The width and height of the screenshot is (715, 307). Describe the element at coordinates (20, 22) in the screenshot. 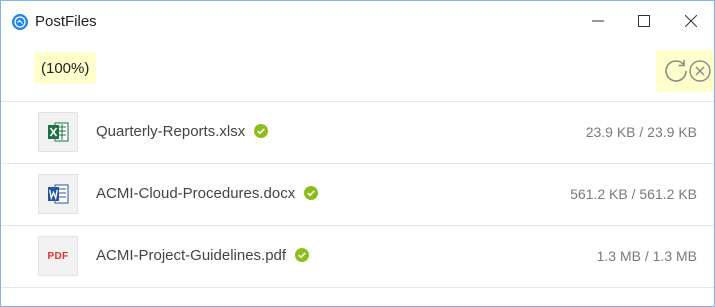

I see `postfiles-app-icon` at that location.